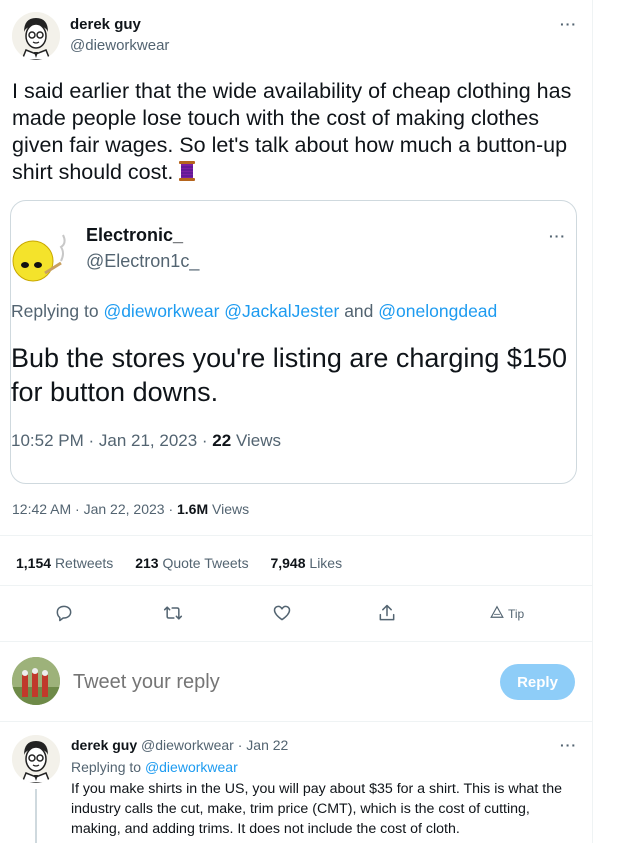 The width and height of the screenshot is (617, 843). I want to click on more-horizontal-icon: ···, so click(568, 24).